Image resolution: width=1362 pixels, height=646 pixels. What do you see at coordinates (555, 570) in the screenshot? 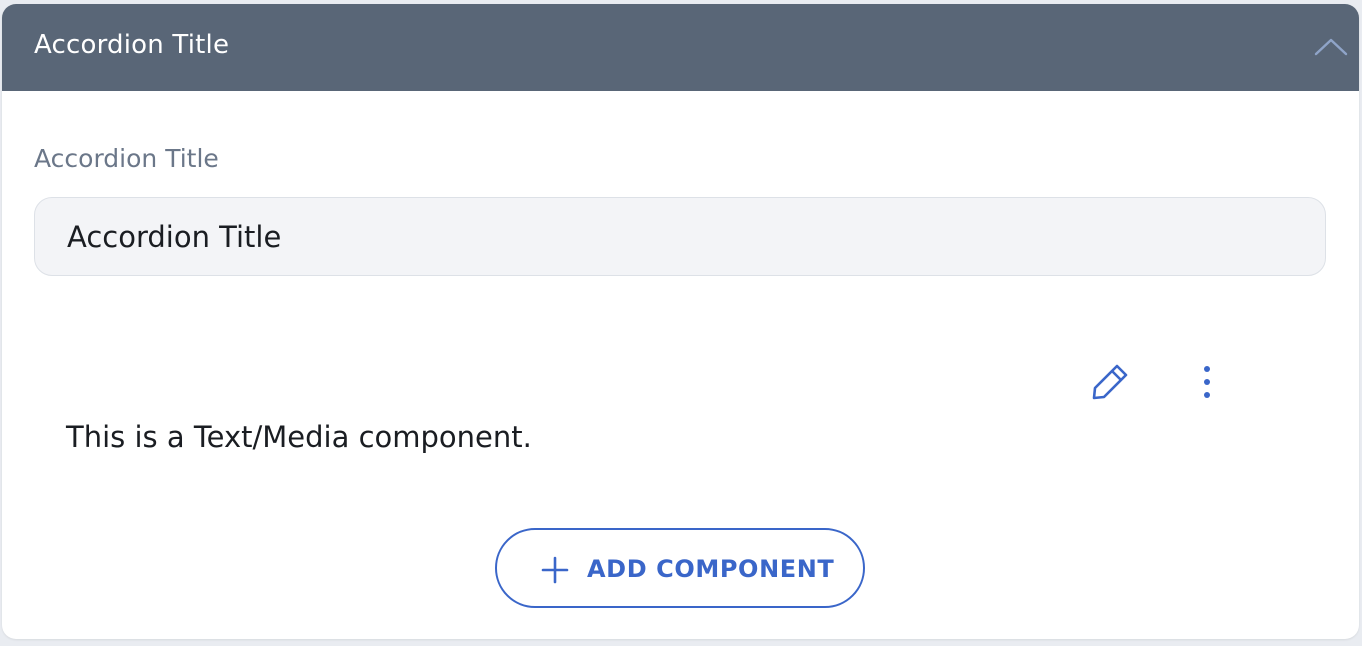
I see `plus-icon` at bounding box center [555, 570].